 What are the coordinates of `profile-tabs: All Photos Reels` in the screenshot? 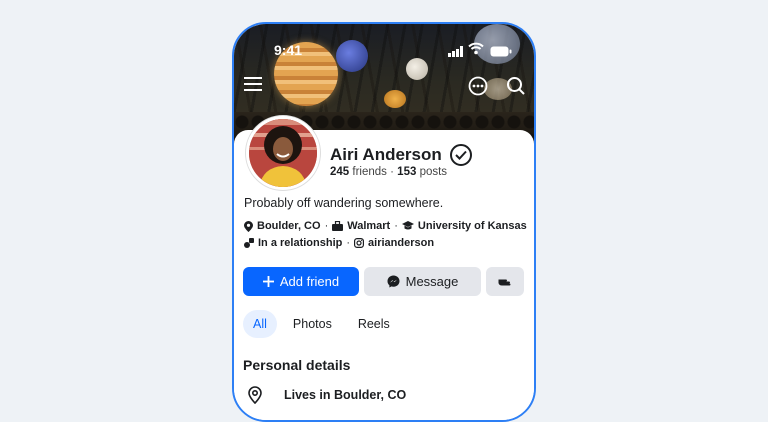 It's located at (324, 324).